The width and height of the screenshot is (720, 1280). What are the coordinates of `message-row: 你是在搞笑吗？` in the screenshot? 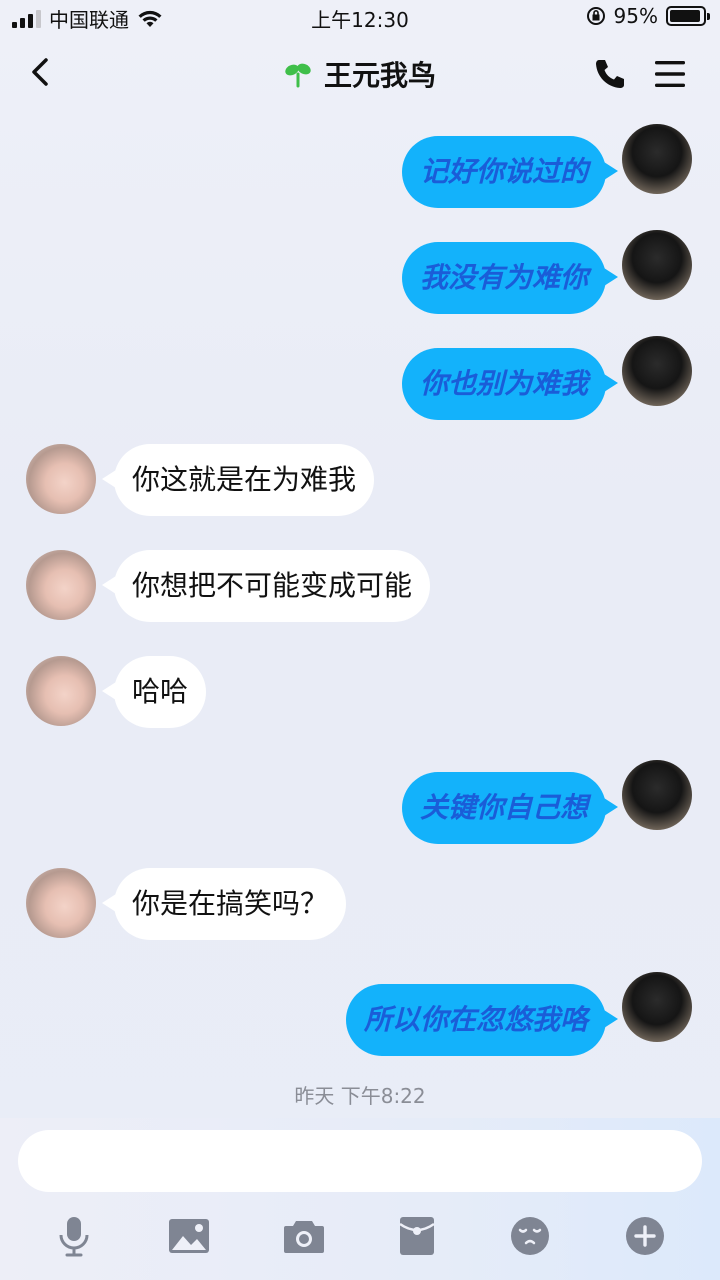 It's located at (360, 908).